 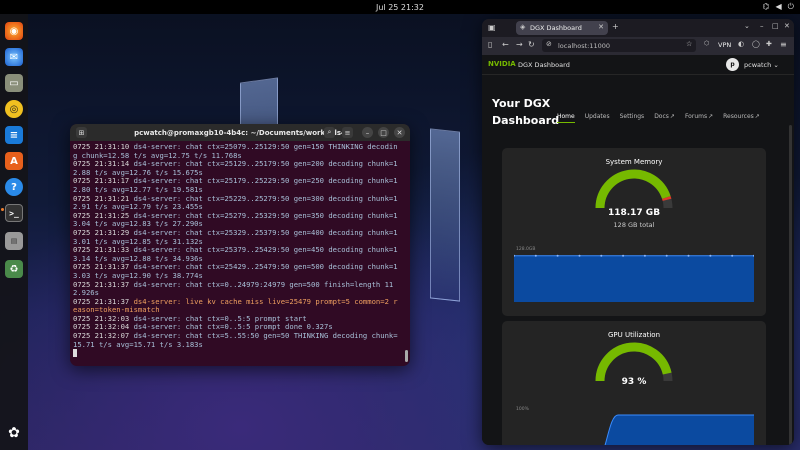 What do you see at coordinates (638, 28) in the screenshot?
I see `tab-bar: ▣ ◈ DGX Dashboard ✕ + ⌄ – □ ✕` at bounding box center [638, 28].